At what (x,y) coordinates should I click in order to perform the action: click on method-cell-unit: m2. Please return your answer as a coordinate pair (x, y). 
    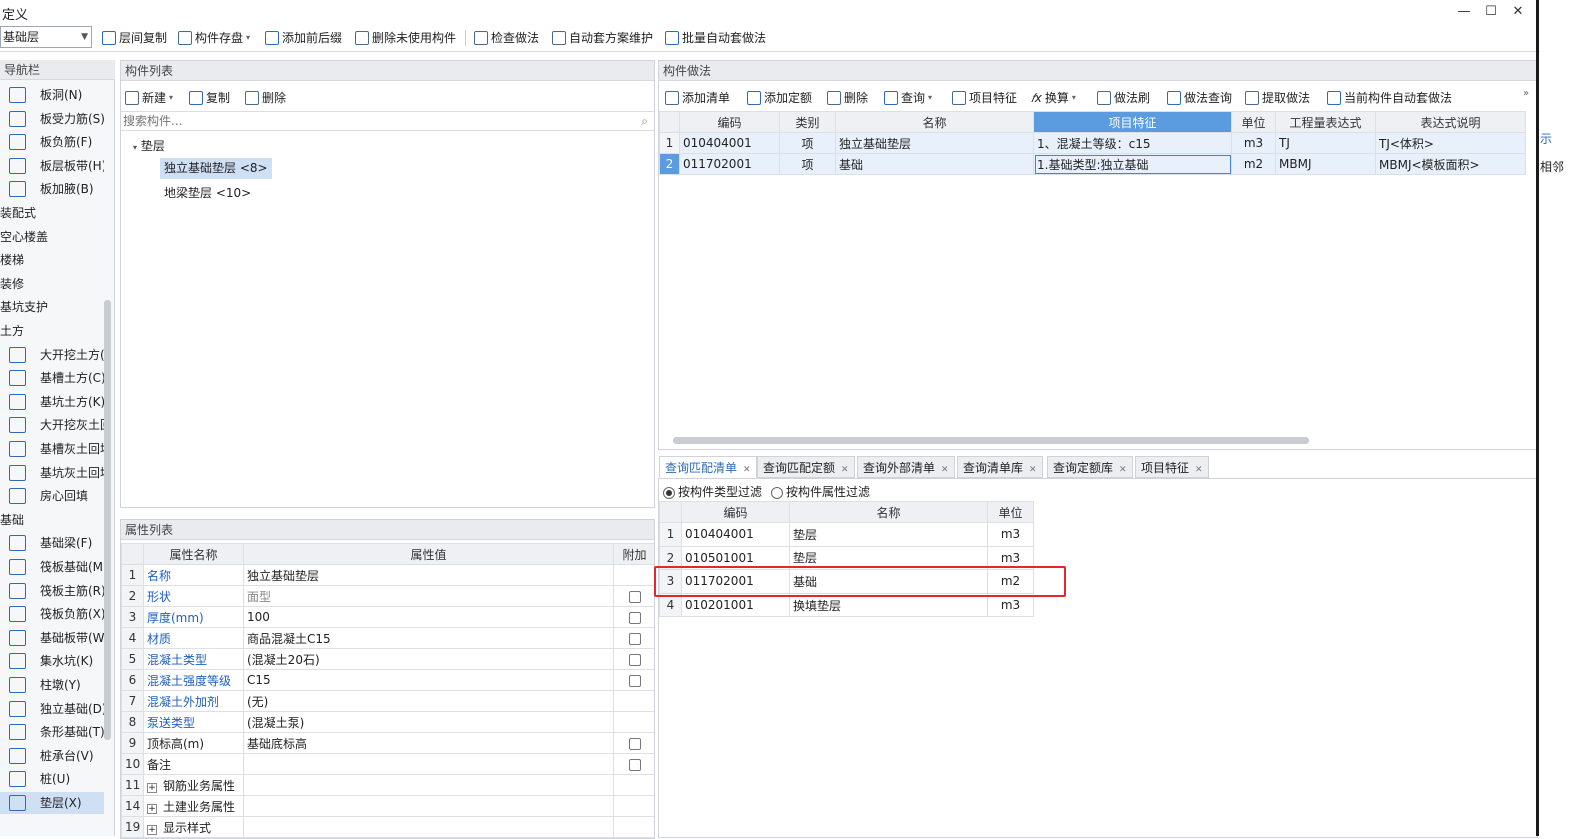
    Looking at the image, I should click on (1253, 164).